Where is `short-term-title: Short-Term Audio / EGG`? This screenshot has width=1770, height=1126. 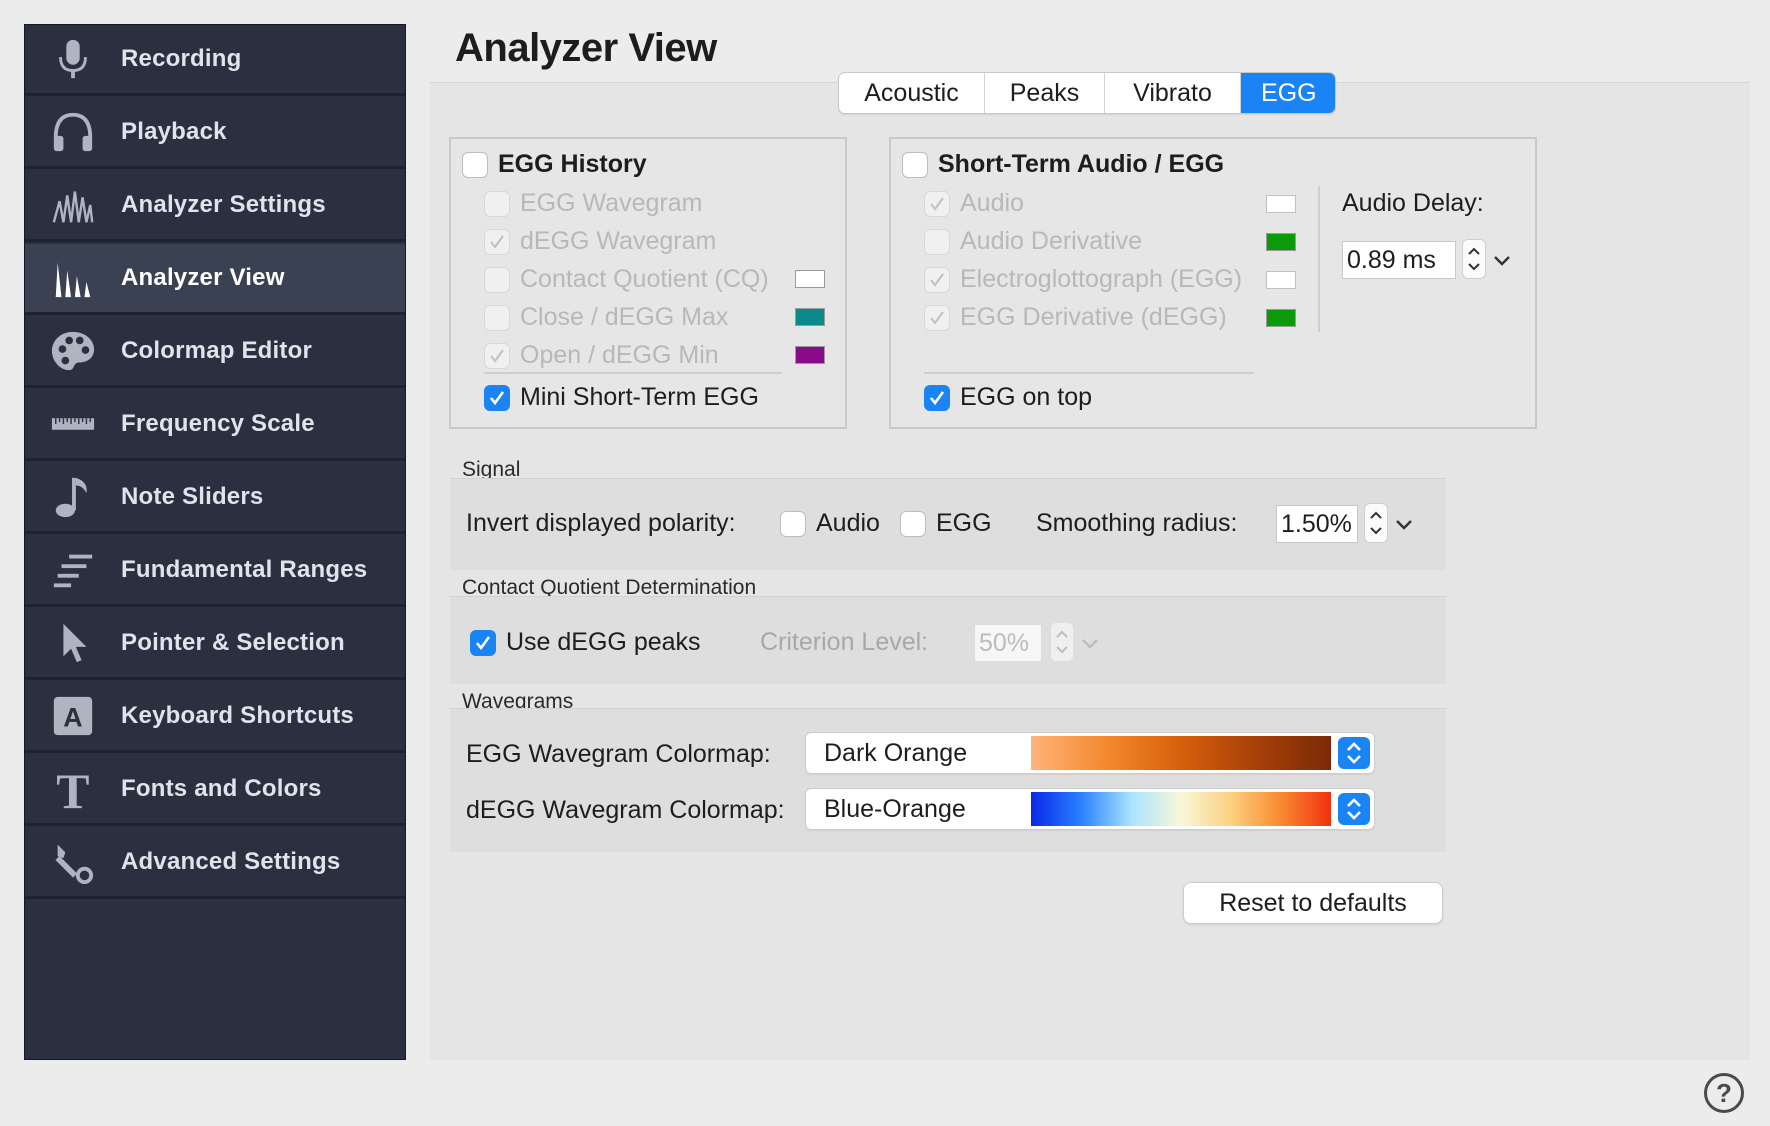 short-term-title: Short-Term Audio / EGG is located at coordinates (1081, 164).